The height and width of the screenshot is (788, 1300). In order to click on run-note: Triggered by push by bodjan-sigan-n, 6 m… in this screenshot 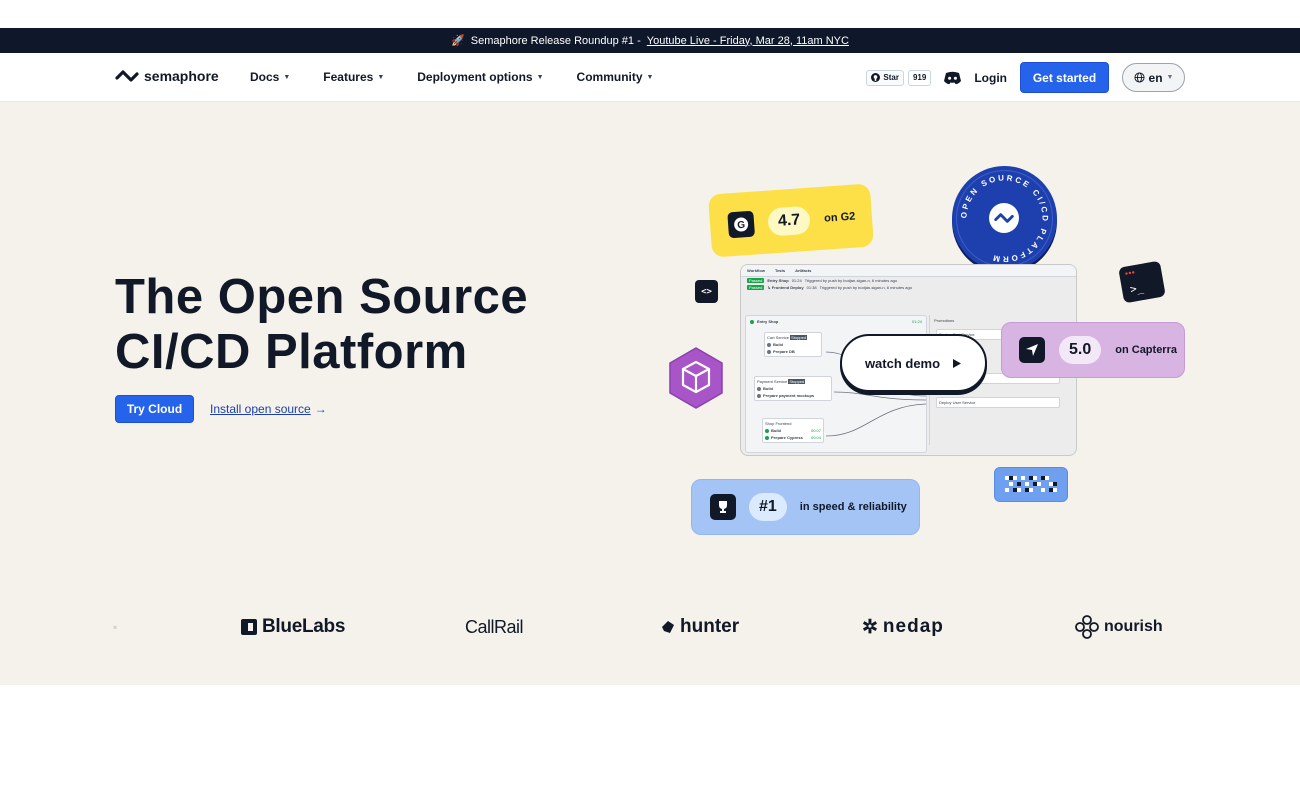, I will do `click(851, 280)`.